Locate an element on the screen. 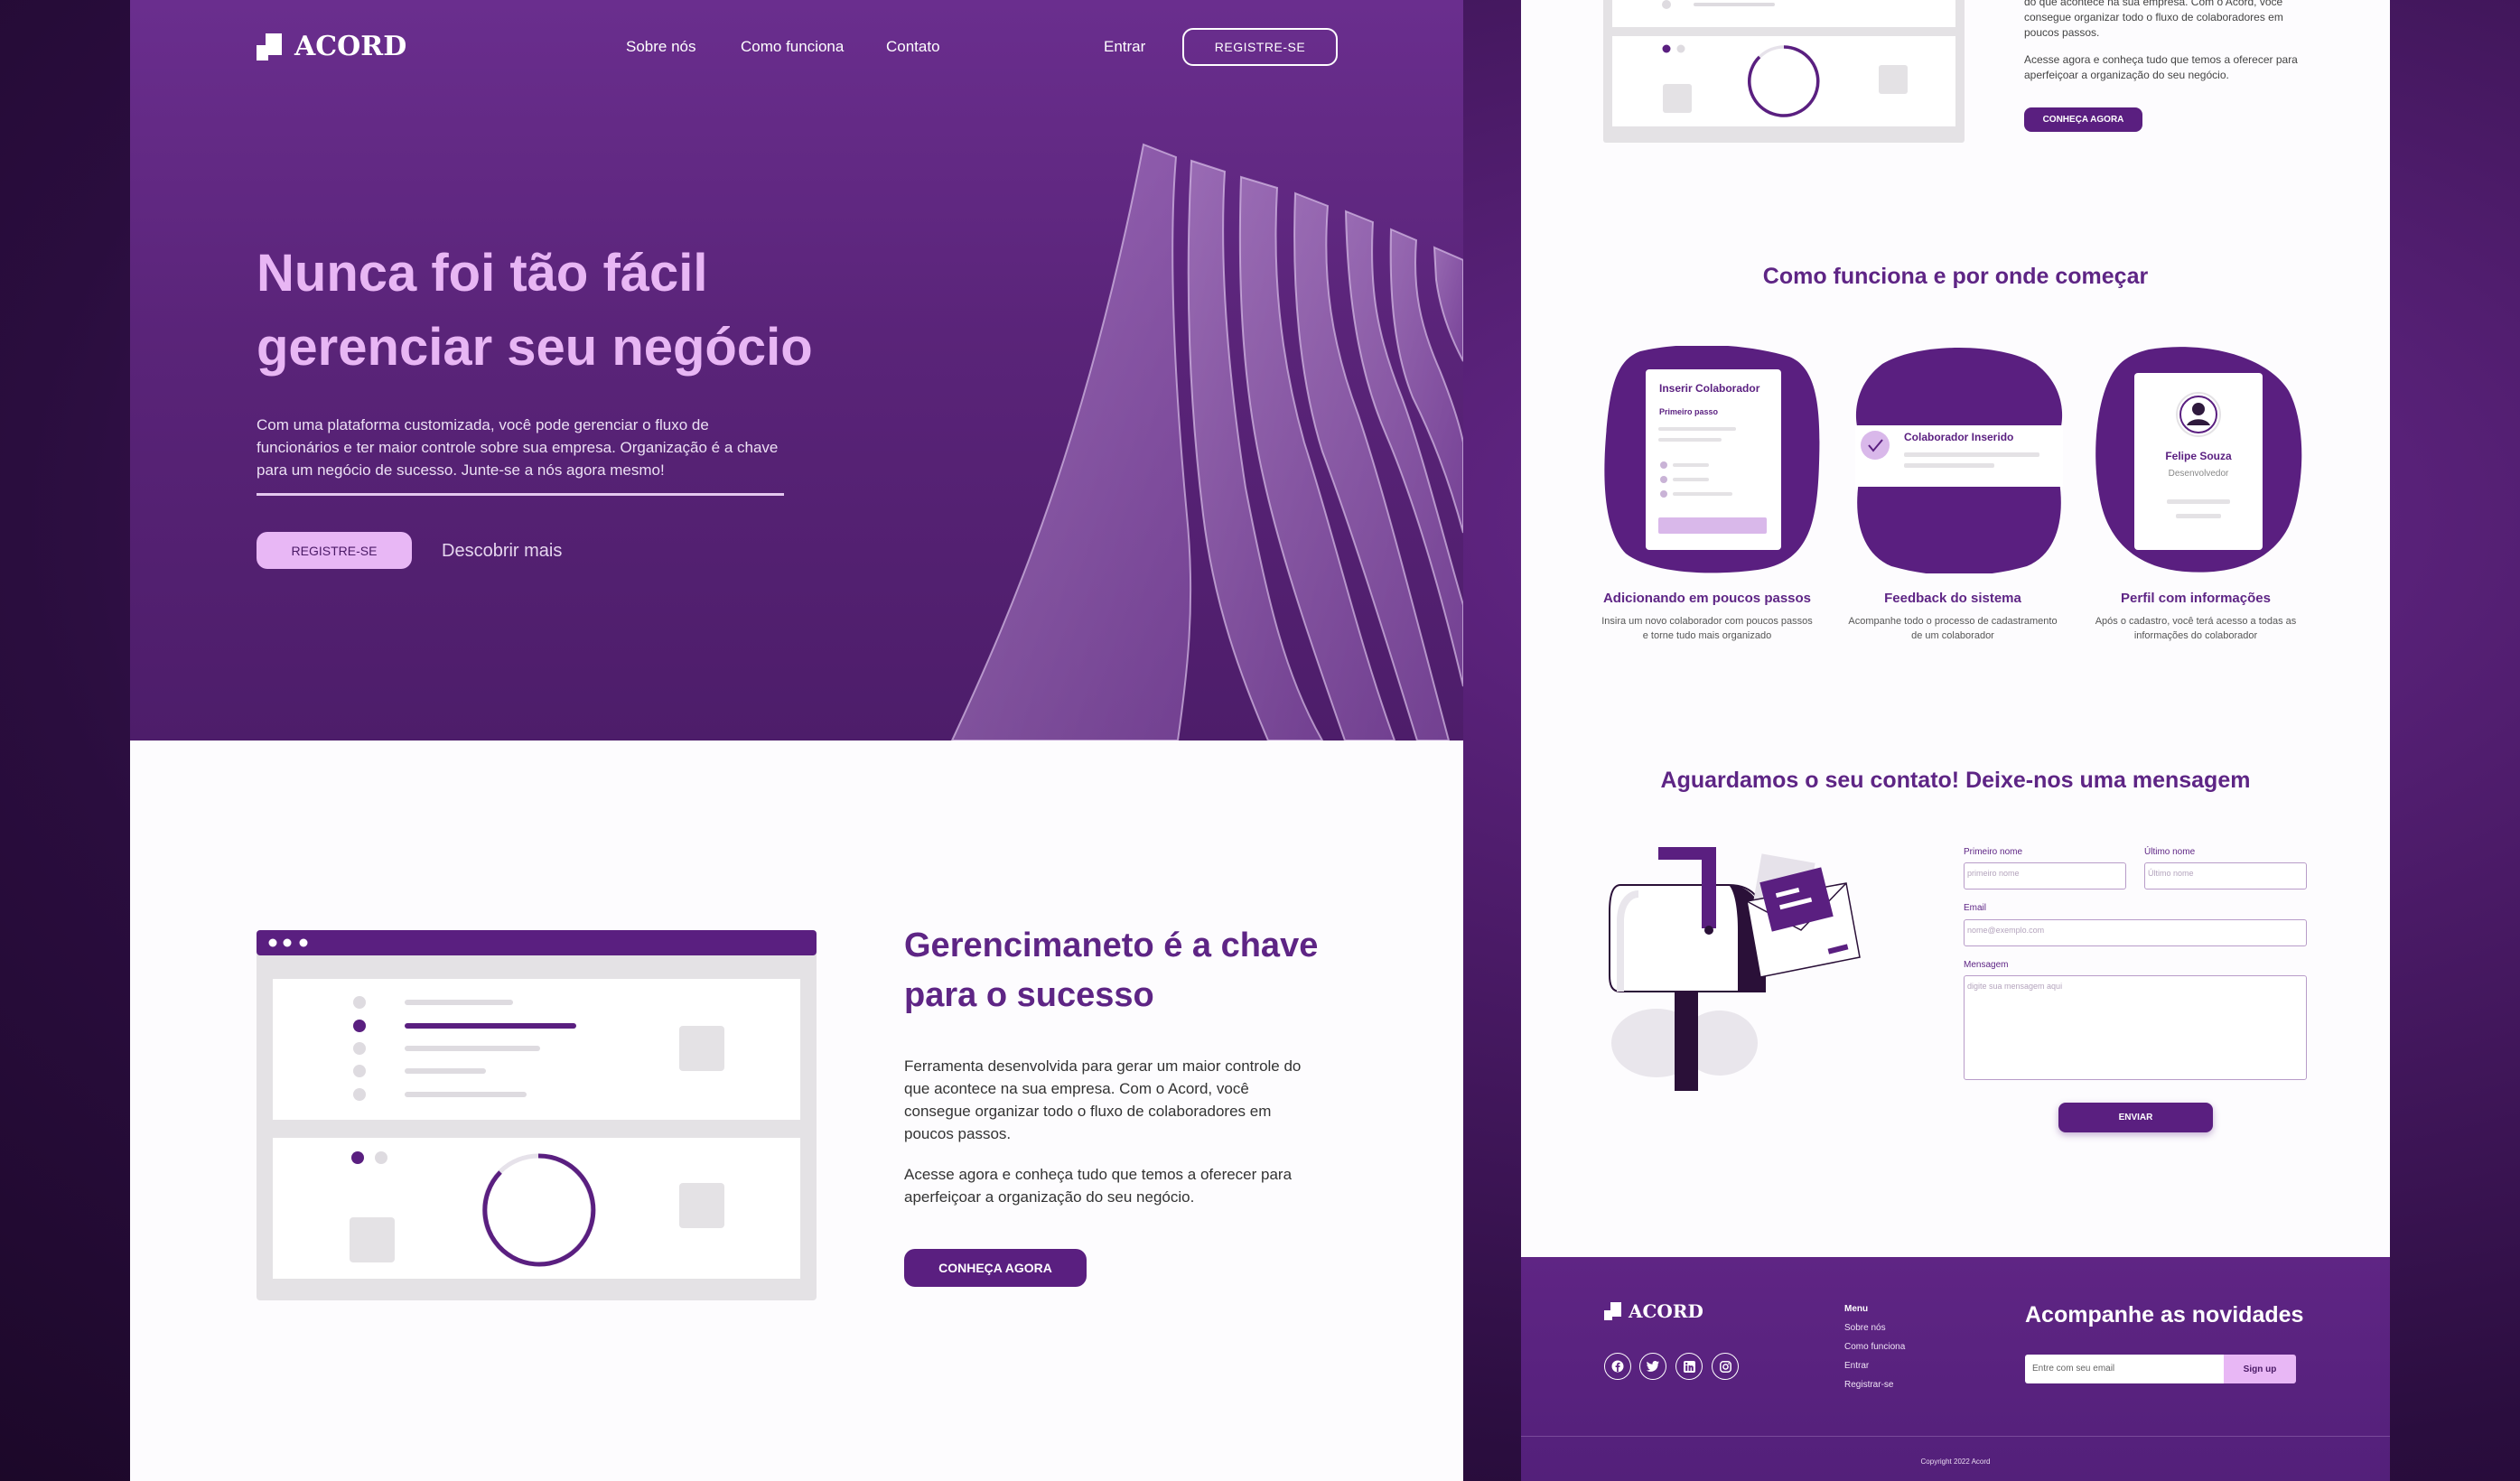 The height and width of the screenshot is (1481, 2520). card-ui-title: Inserir Colaborador is located at coordinates (1709, 388).